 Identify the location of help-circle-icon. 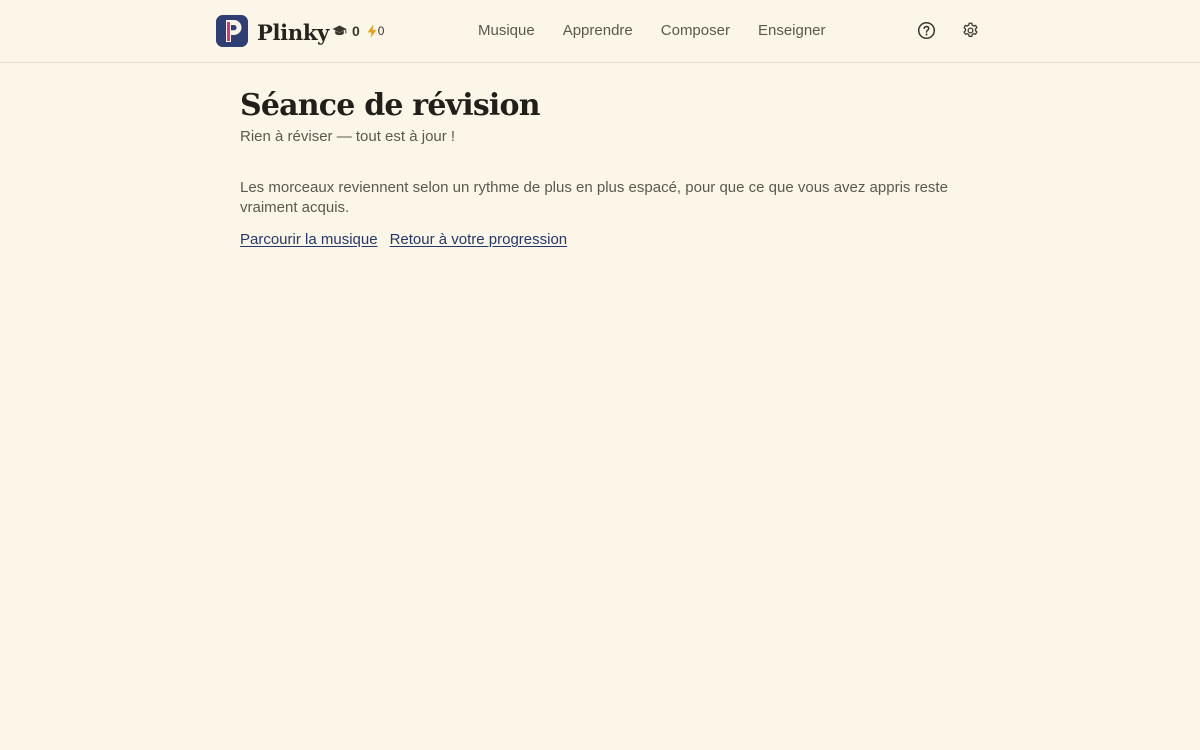
(926, 30).